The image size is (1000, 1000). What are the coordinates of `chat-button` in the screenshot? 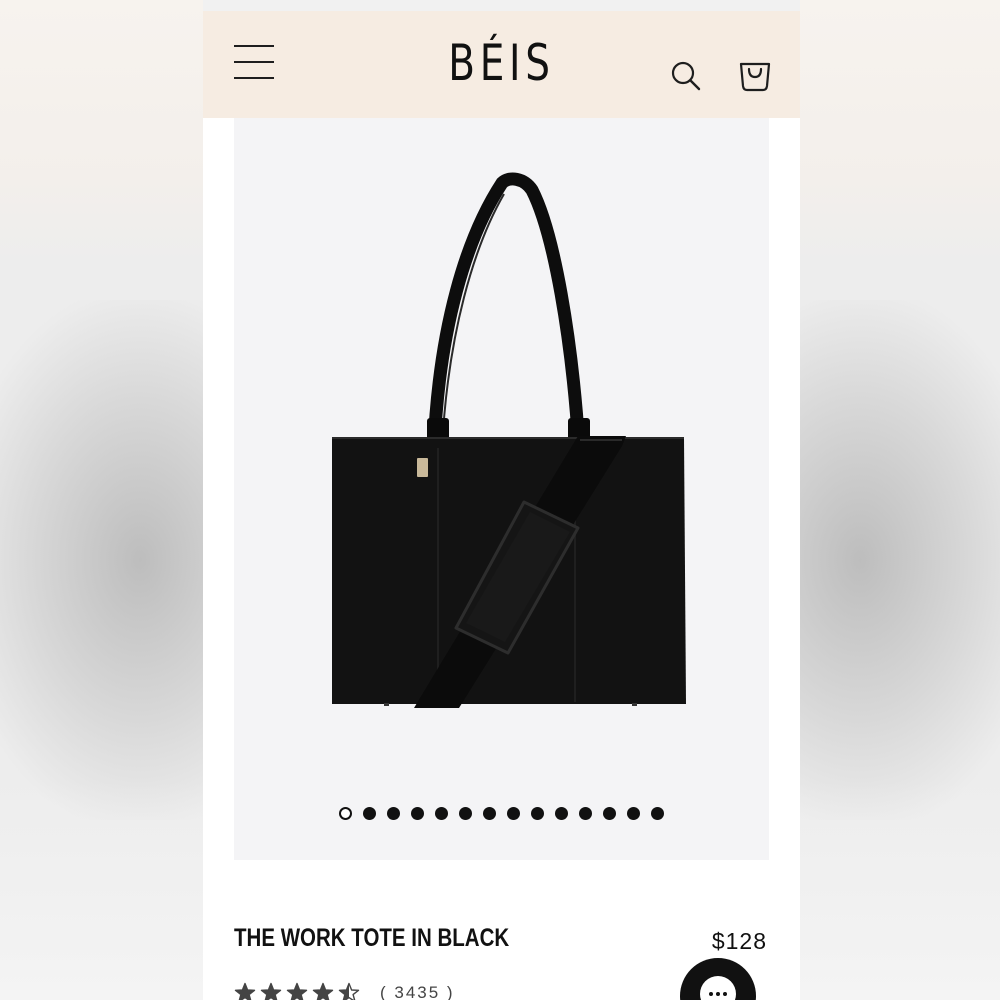 It's located at (718, 979).